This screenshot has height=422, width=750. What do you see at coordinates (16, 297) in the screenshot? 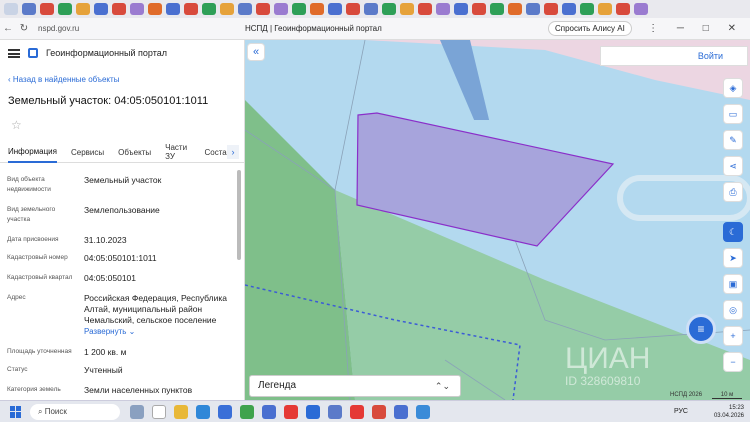
I see `attribute-label: Адрес` at bounding box center [16, 297].